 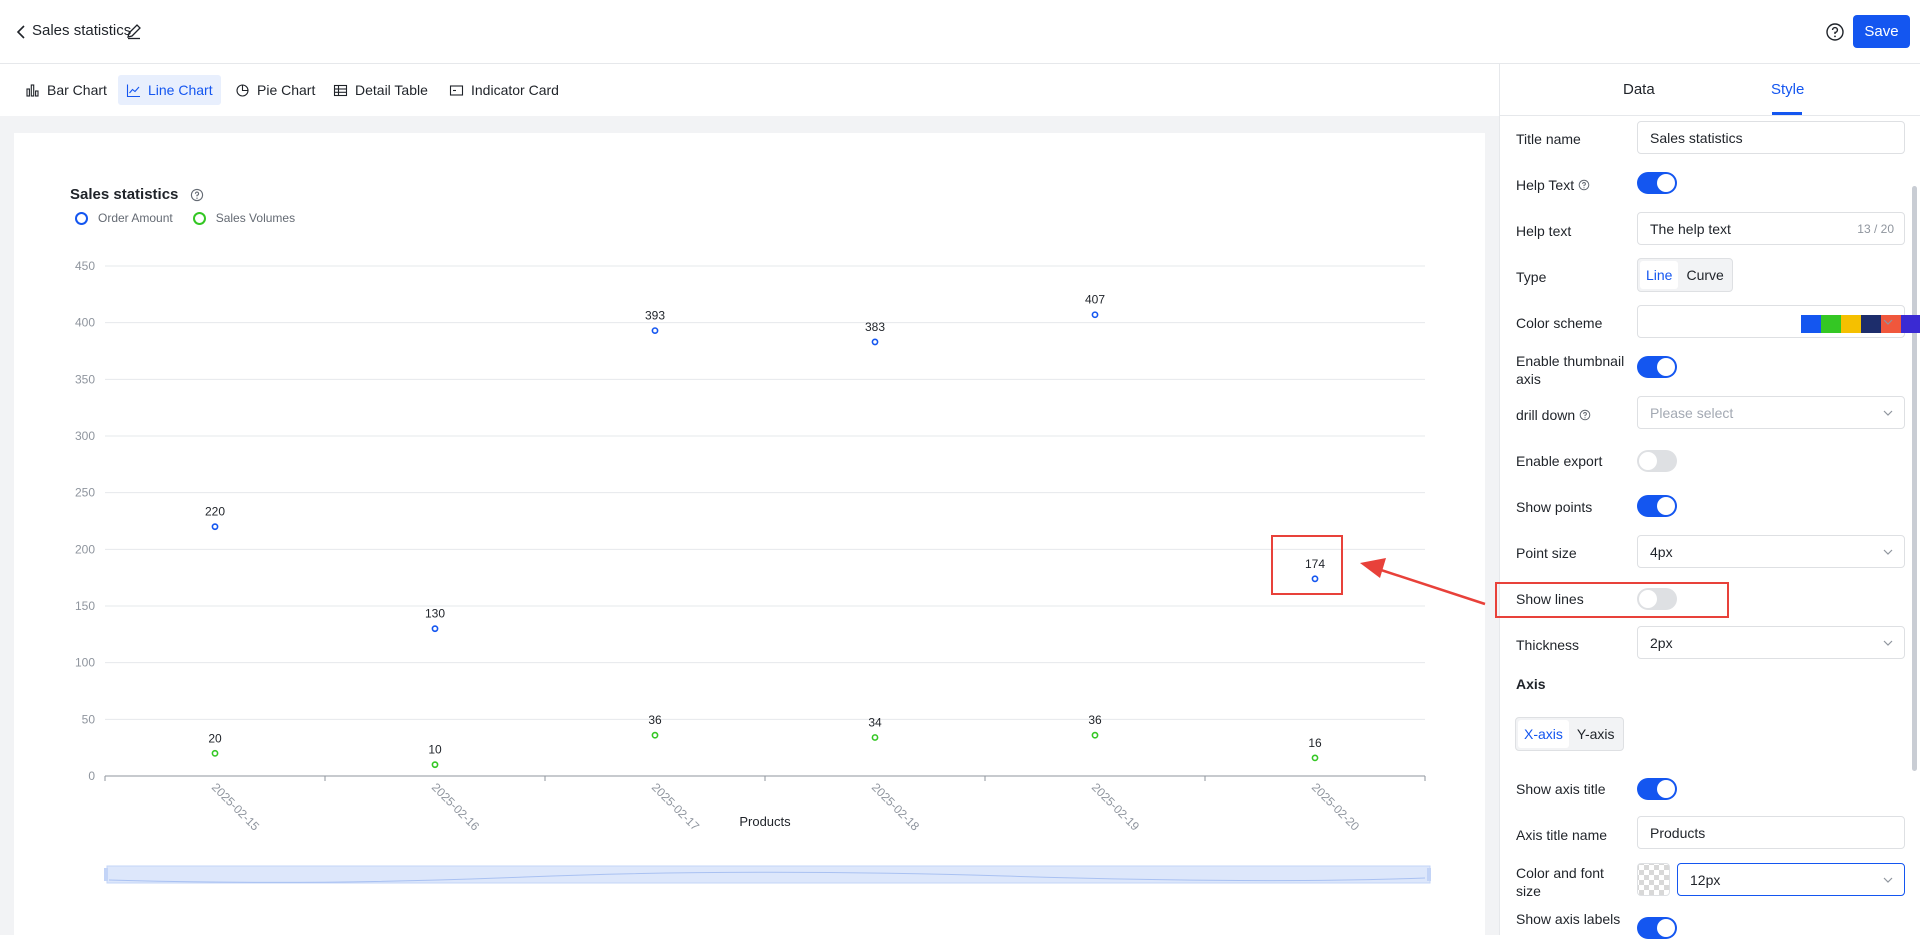 I want to click on y-tick-label: 200, so click(x=85, y=549).